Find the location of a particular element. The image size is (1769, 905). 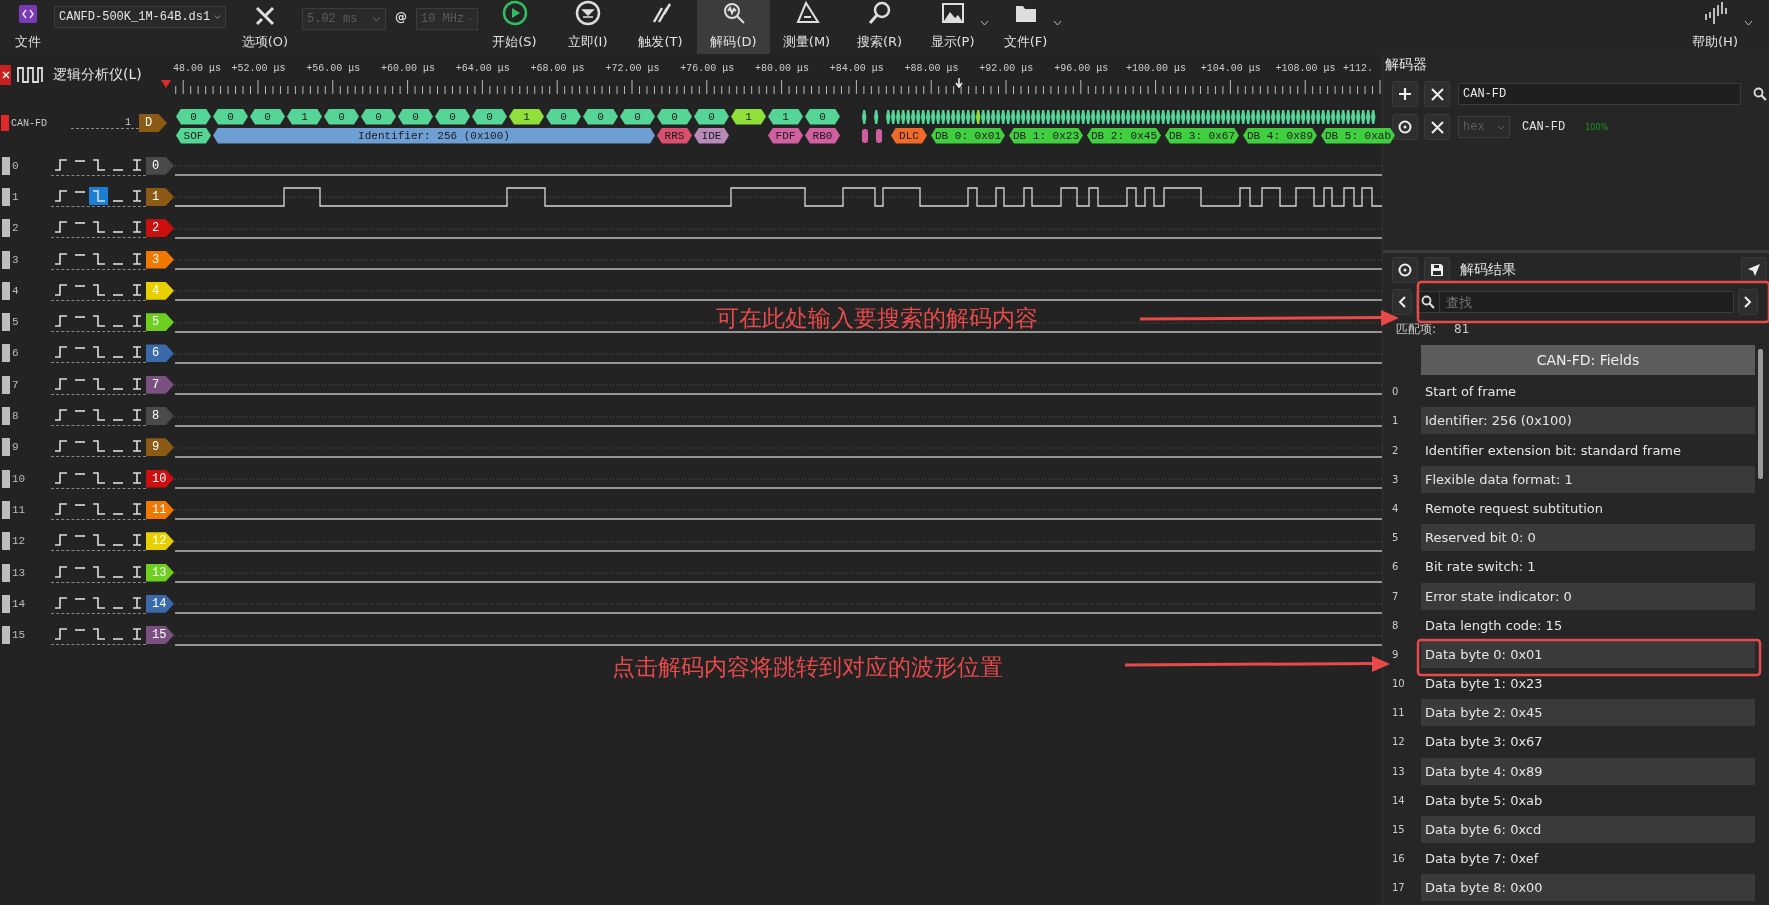

close-button is located at coordinates (5, 75).